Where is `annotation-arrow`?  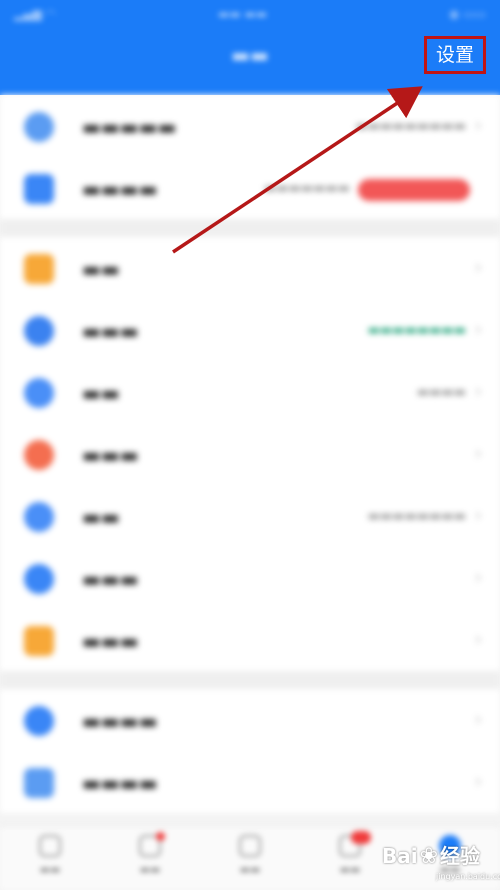 annotation-arrow is located at coordinates (297, 170).